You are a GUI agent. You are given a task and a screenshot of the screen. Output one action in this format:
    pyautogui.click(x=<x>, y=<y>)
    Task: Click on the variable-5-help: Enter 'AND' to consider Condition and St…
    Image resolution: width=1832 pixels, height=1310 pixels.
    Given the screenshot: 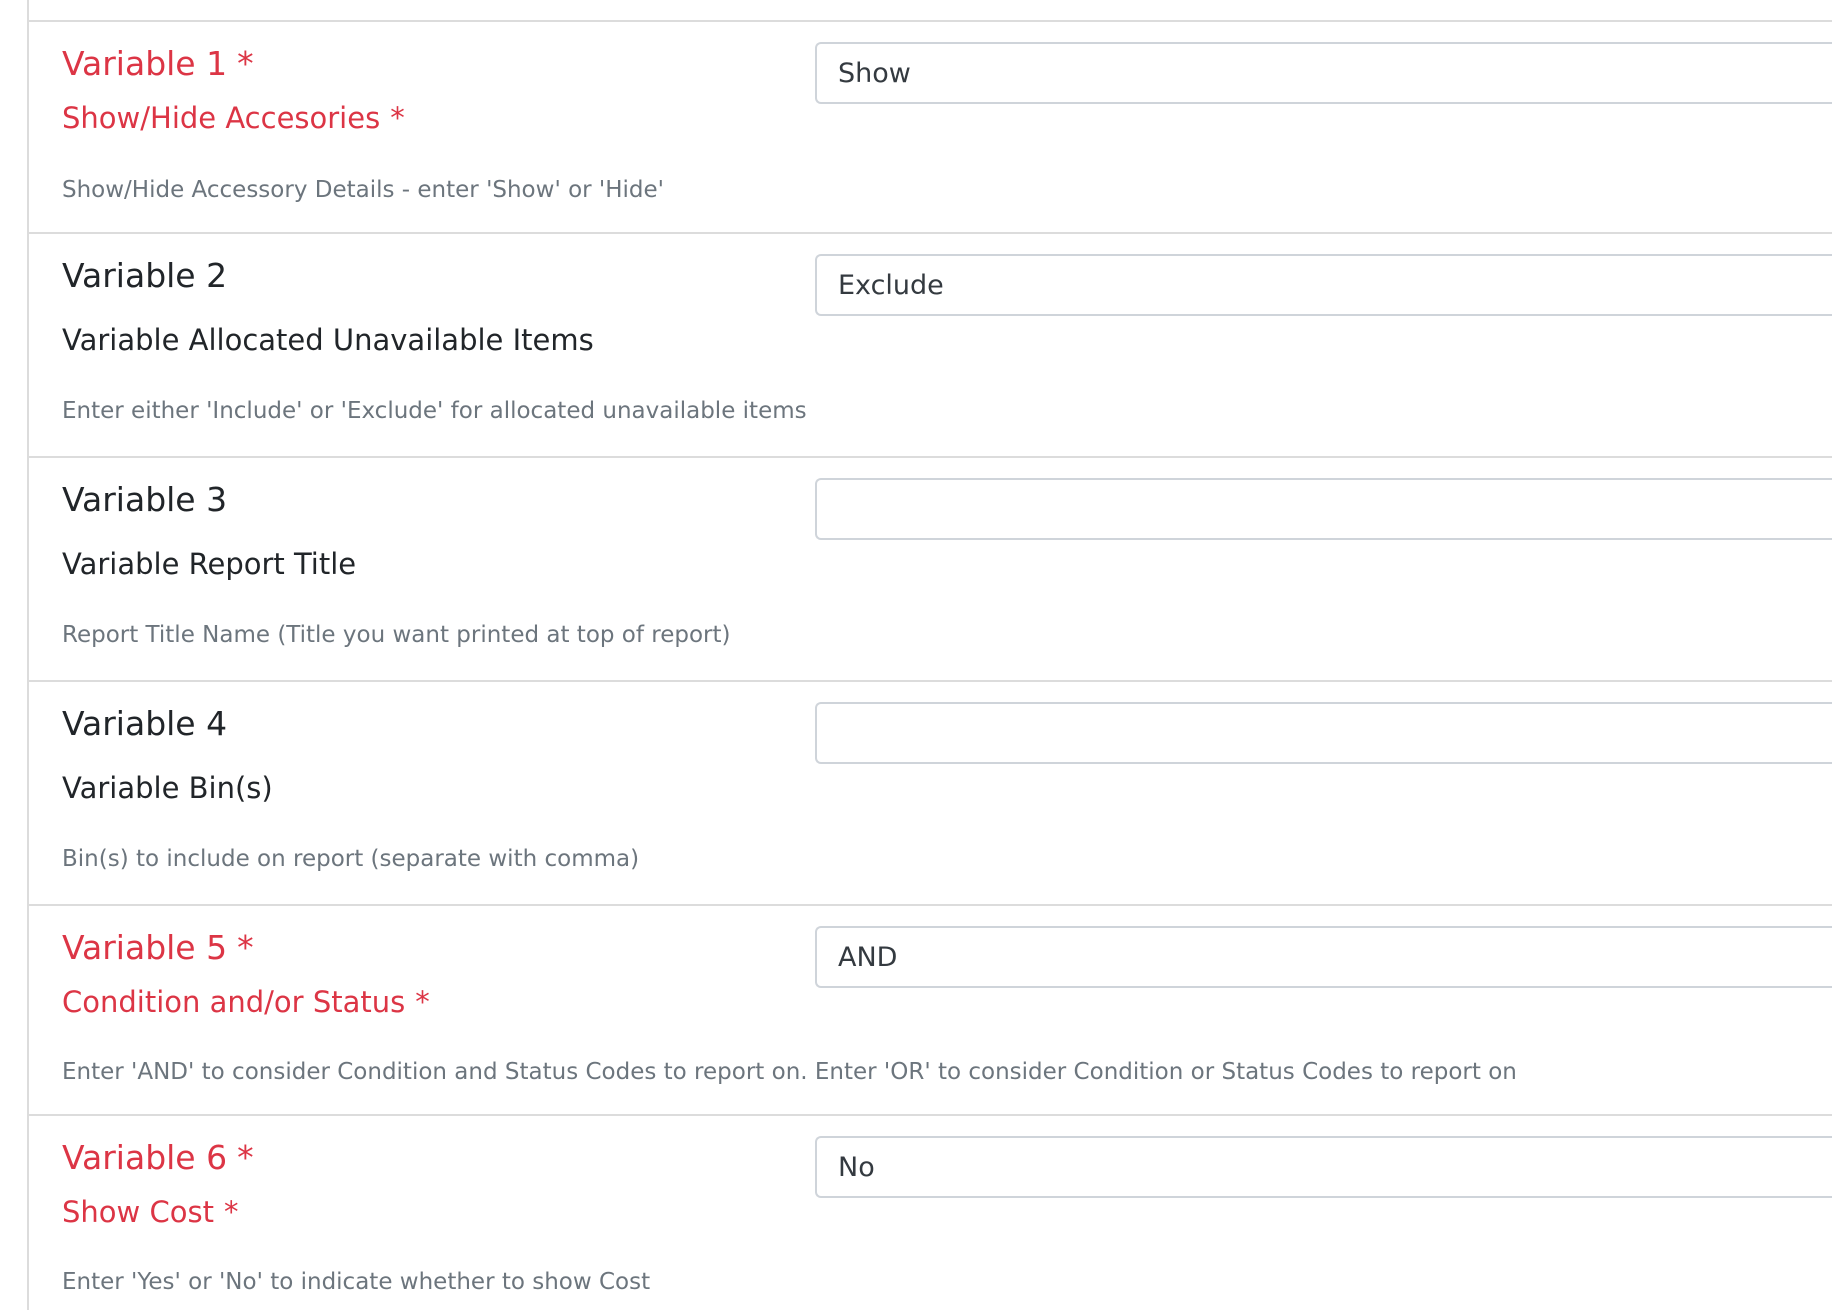 What is the action you would take?
    pyautogui.click(x=789, y=1072)
    